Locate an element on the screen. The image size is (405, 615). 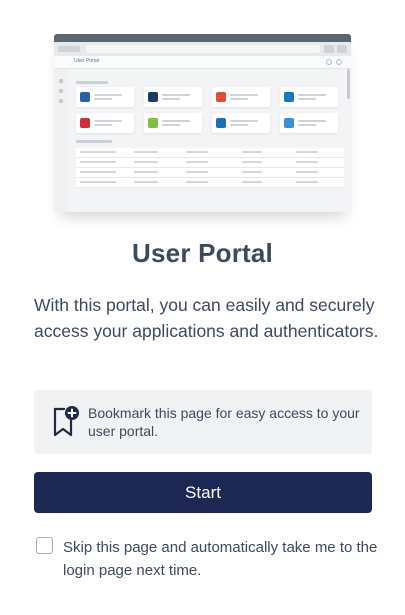
bookmark-plus-icon is located at coordinates (66, 421).